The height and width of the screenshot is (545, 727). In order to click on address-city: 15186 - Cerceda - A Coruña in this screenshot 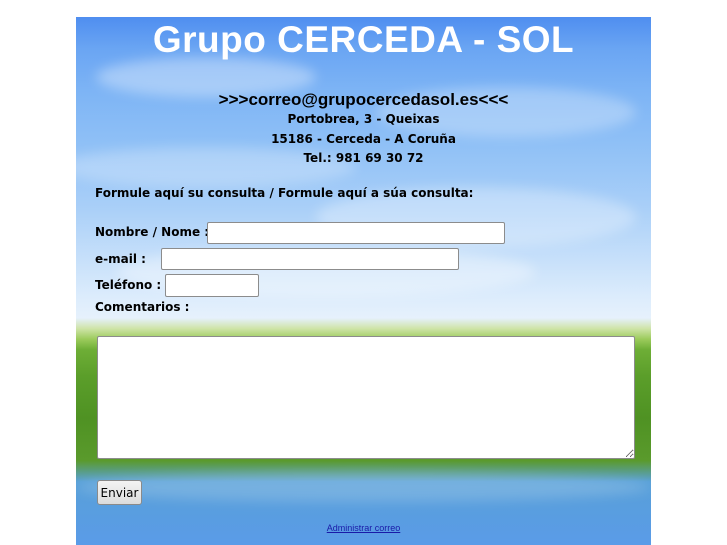, I will do `click(363, 139)`.